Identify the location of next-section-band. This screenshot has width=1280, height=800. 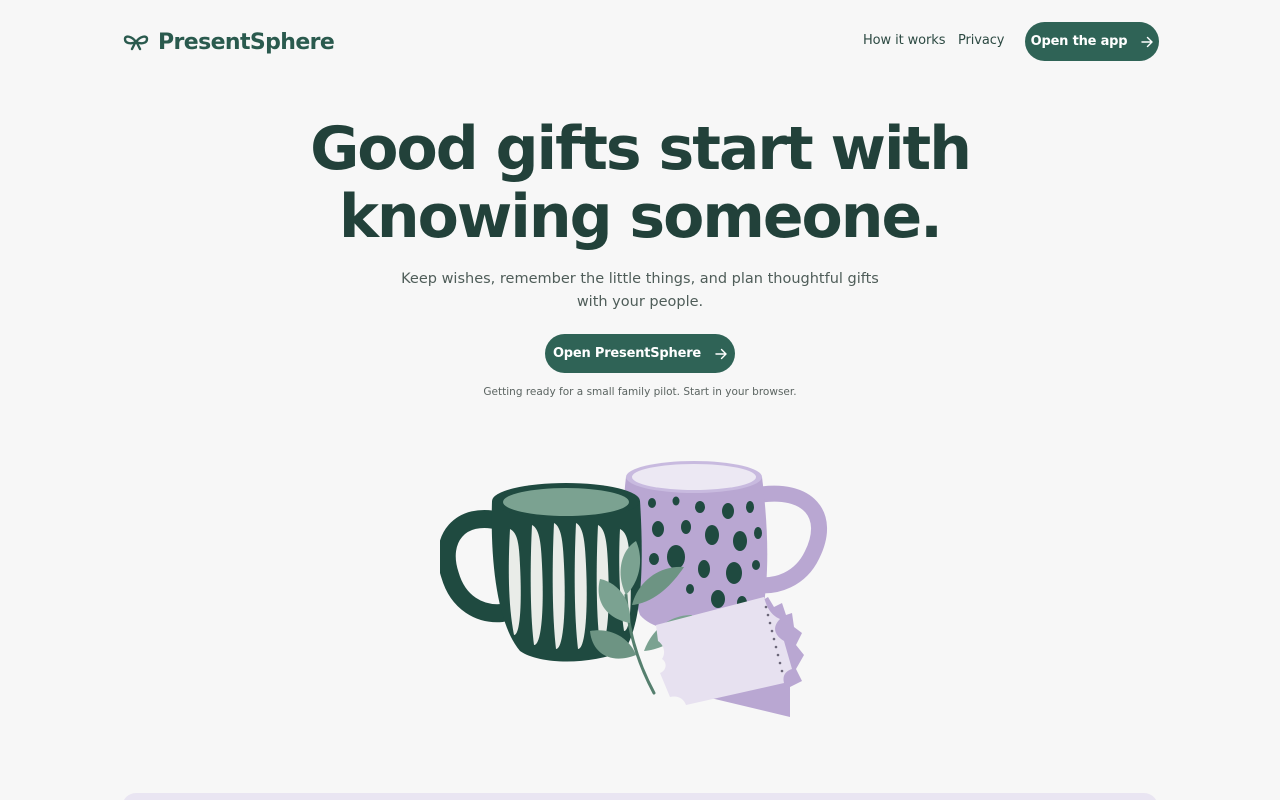
(640, 796).